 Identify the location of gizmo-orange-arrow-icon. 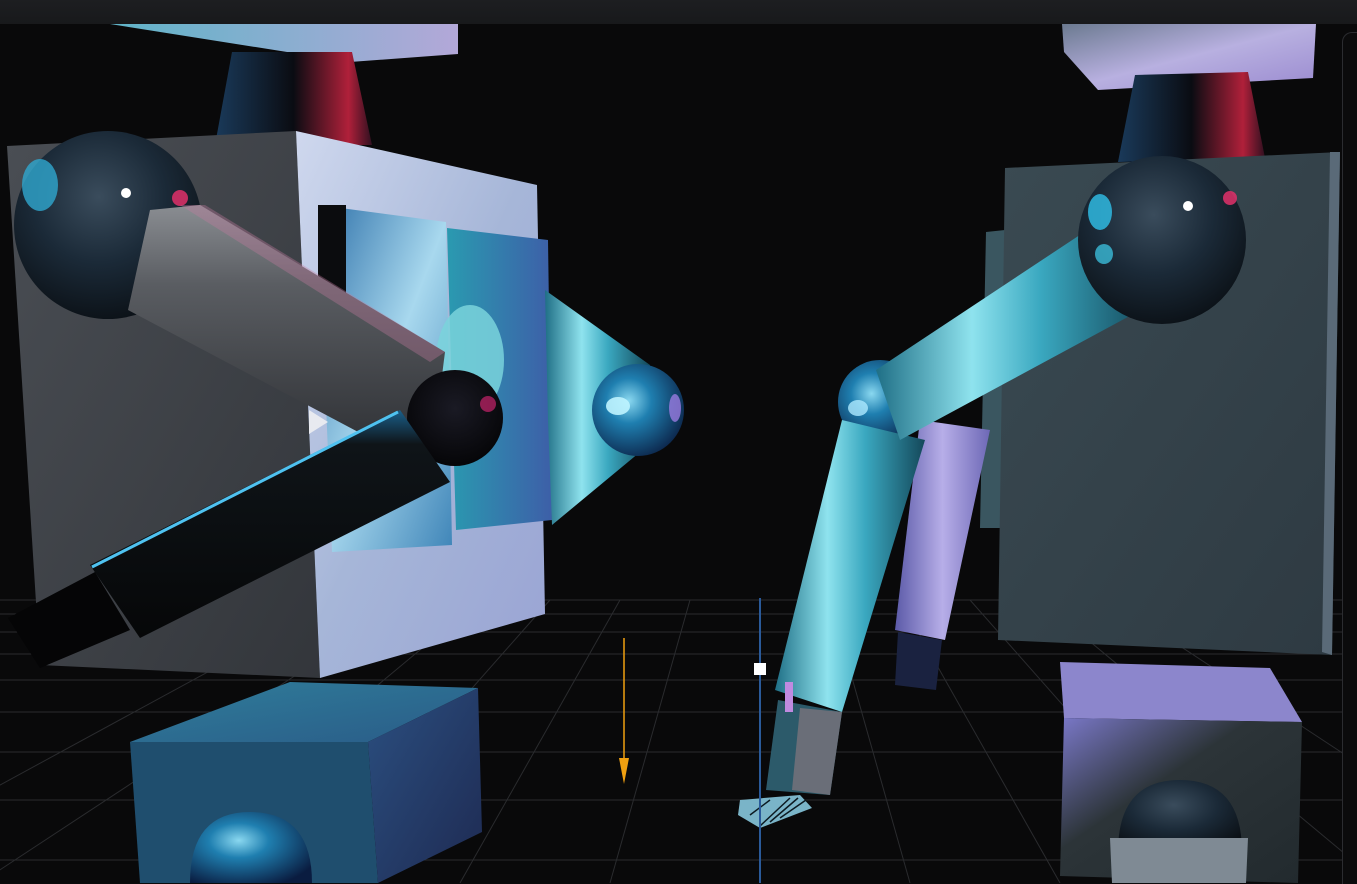
(624, 771).